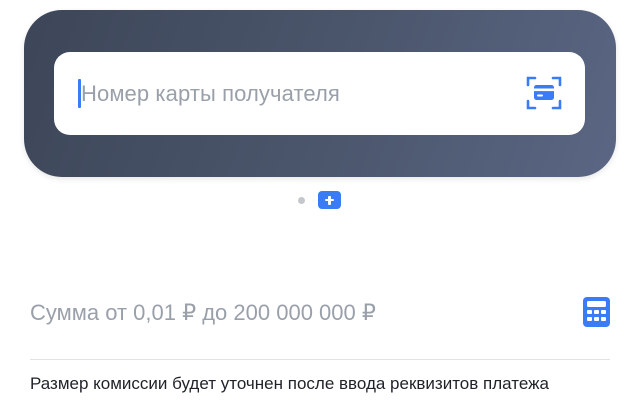 Image resolution: width=640 pixels, height=414 pixels. What do you see at coordinates (210, 93) in the screenshot?
I see `card-number-placeholder: Номер карты получателя` at bounding box center [210, 93].